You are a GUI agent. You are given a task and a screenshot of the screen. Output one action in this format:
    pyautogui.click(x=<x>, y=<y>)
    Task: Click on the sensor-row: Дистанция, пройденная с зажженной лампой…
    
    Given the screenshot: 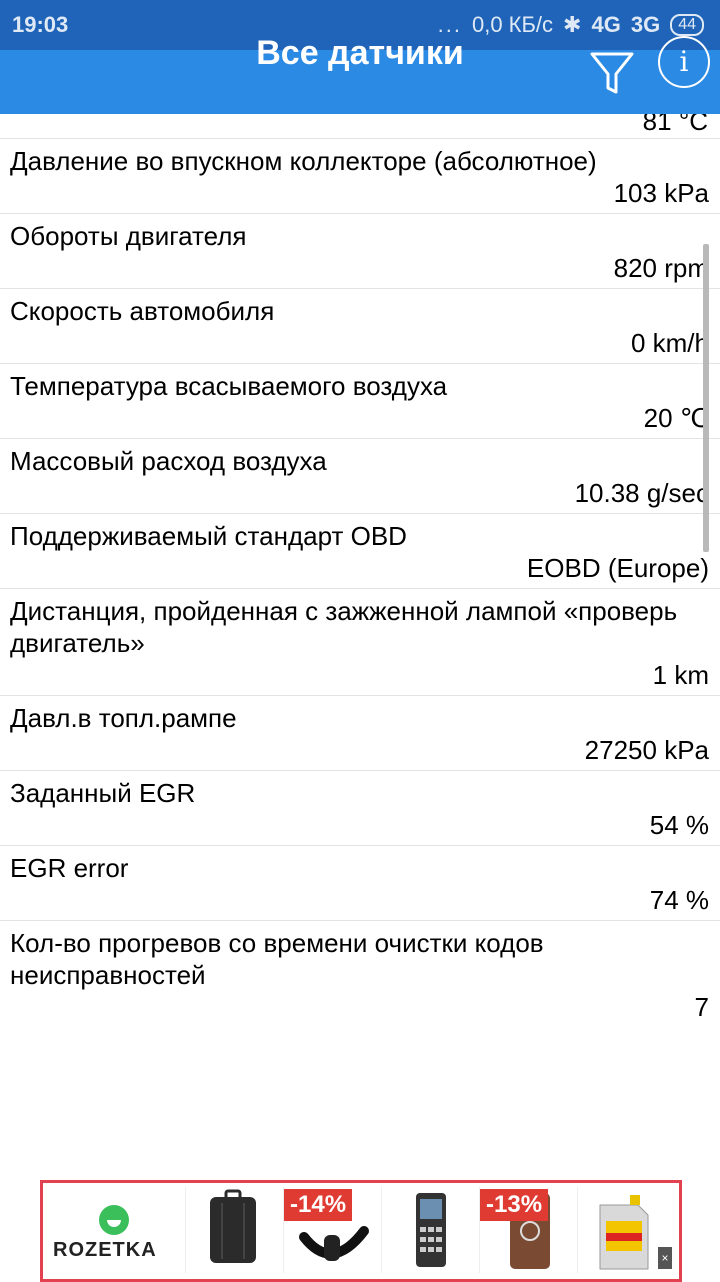 What is the action you would take?
    pyautogui.click(x=360, y=641)
    